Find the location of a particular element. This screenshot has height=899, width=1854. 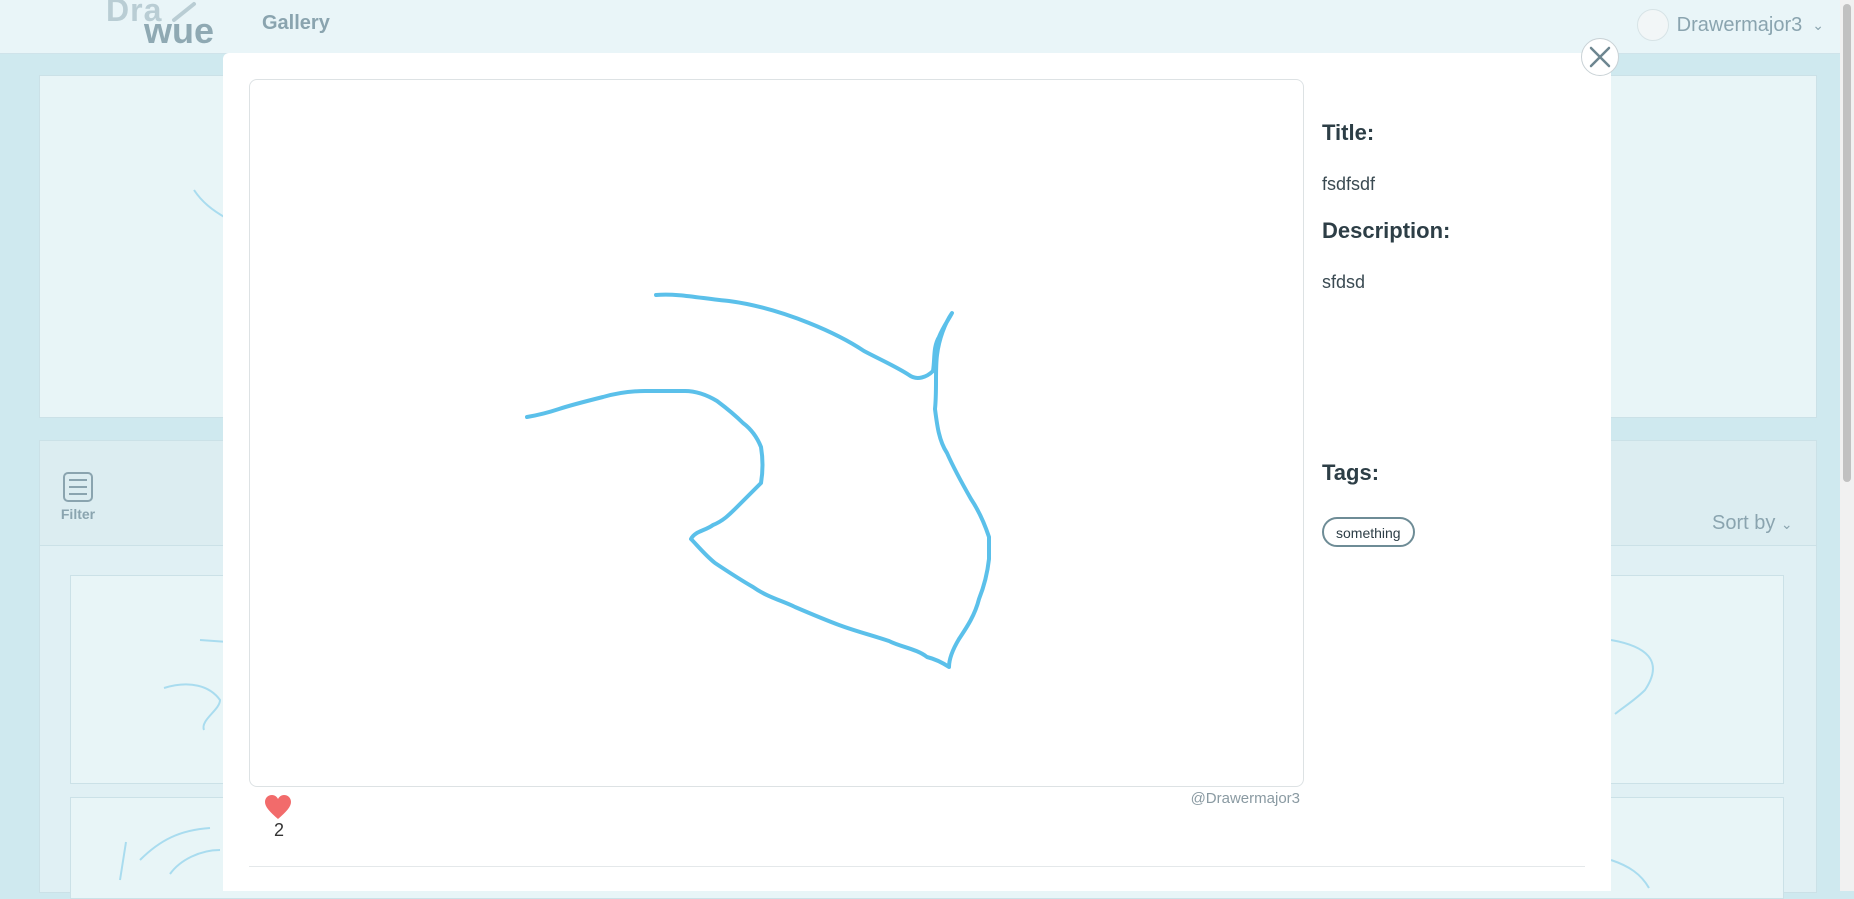

like-count: 2 is located at coordinates (278, 830).